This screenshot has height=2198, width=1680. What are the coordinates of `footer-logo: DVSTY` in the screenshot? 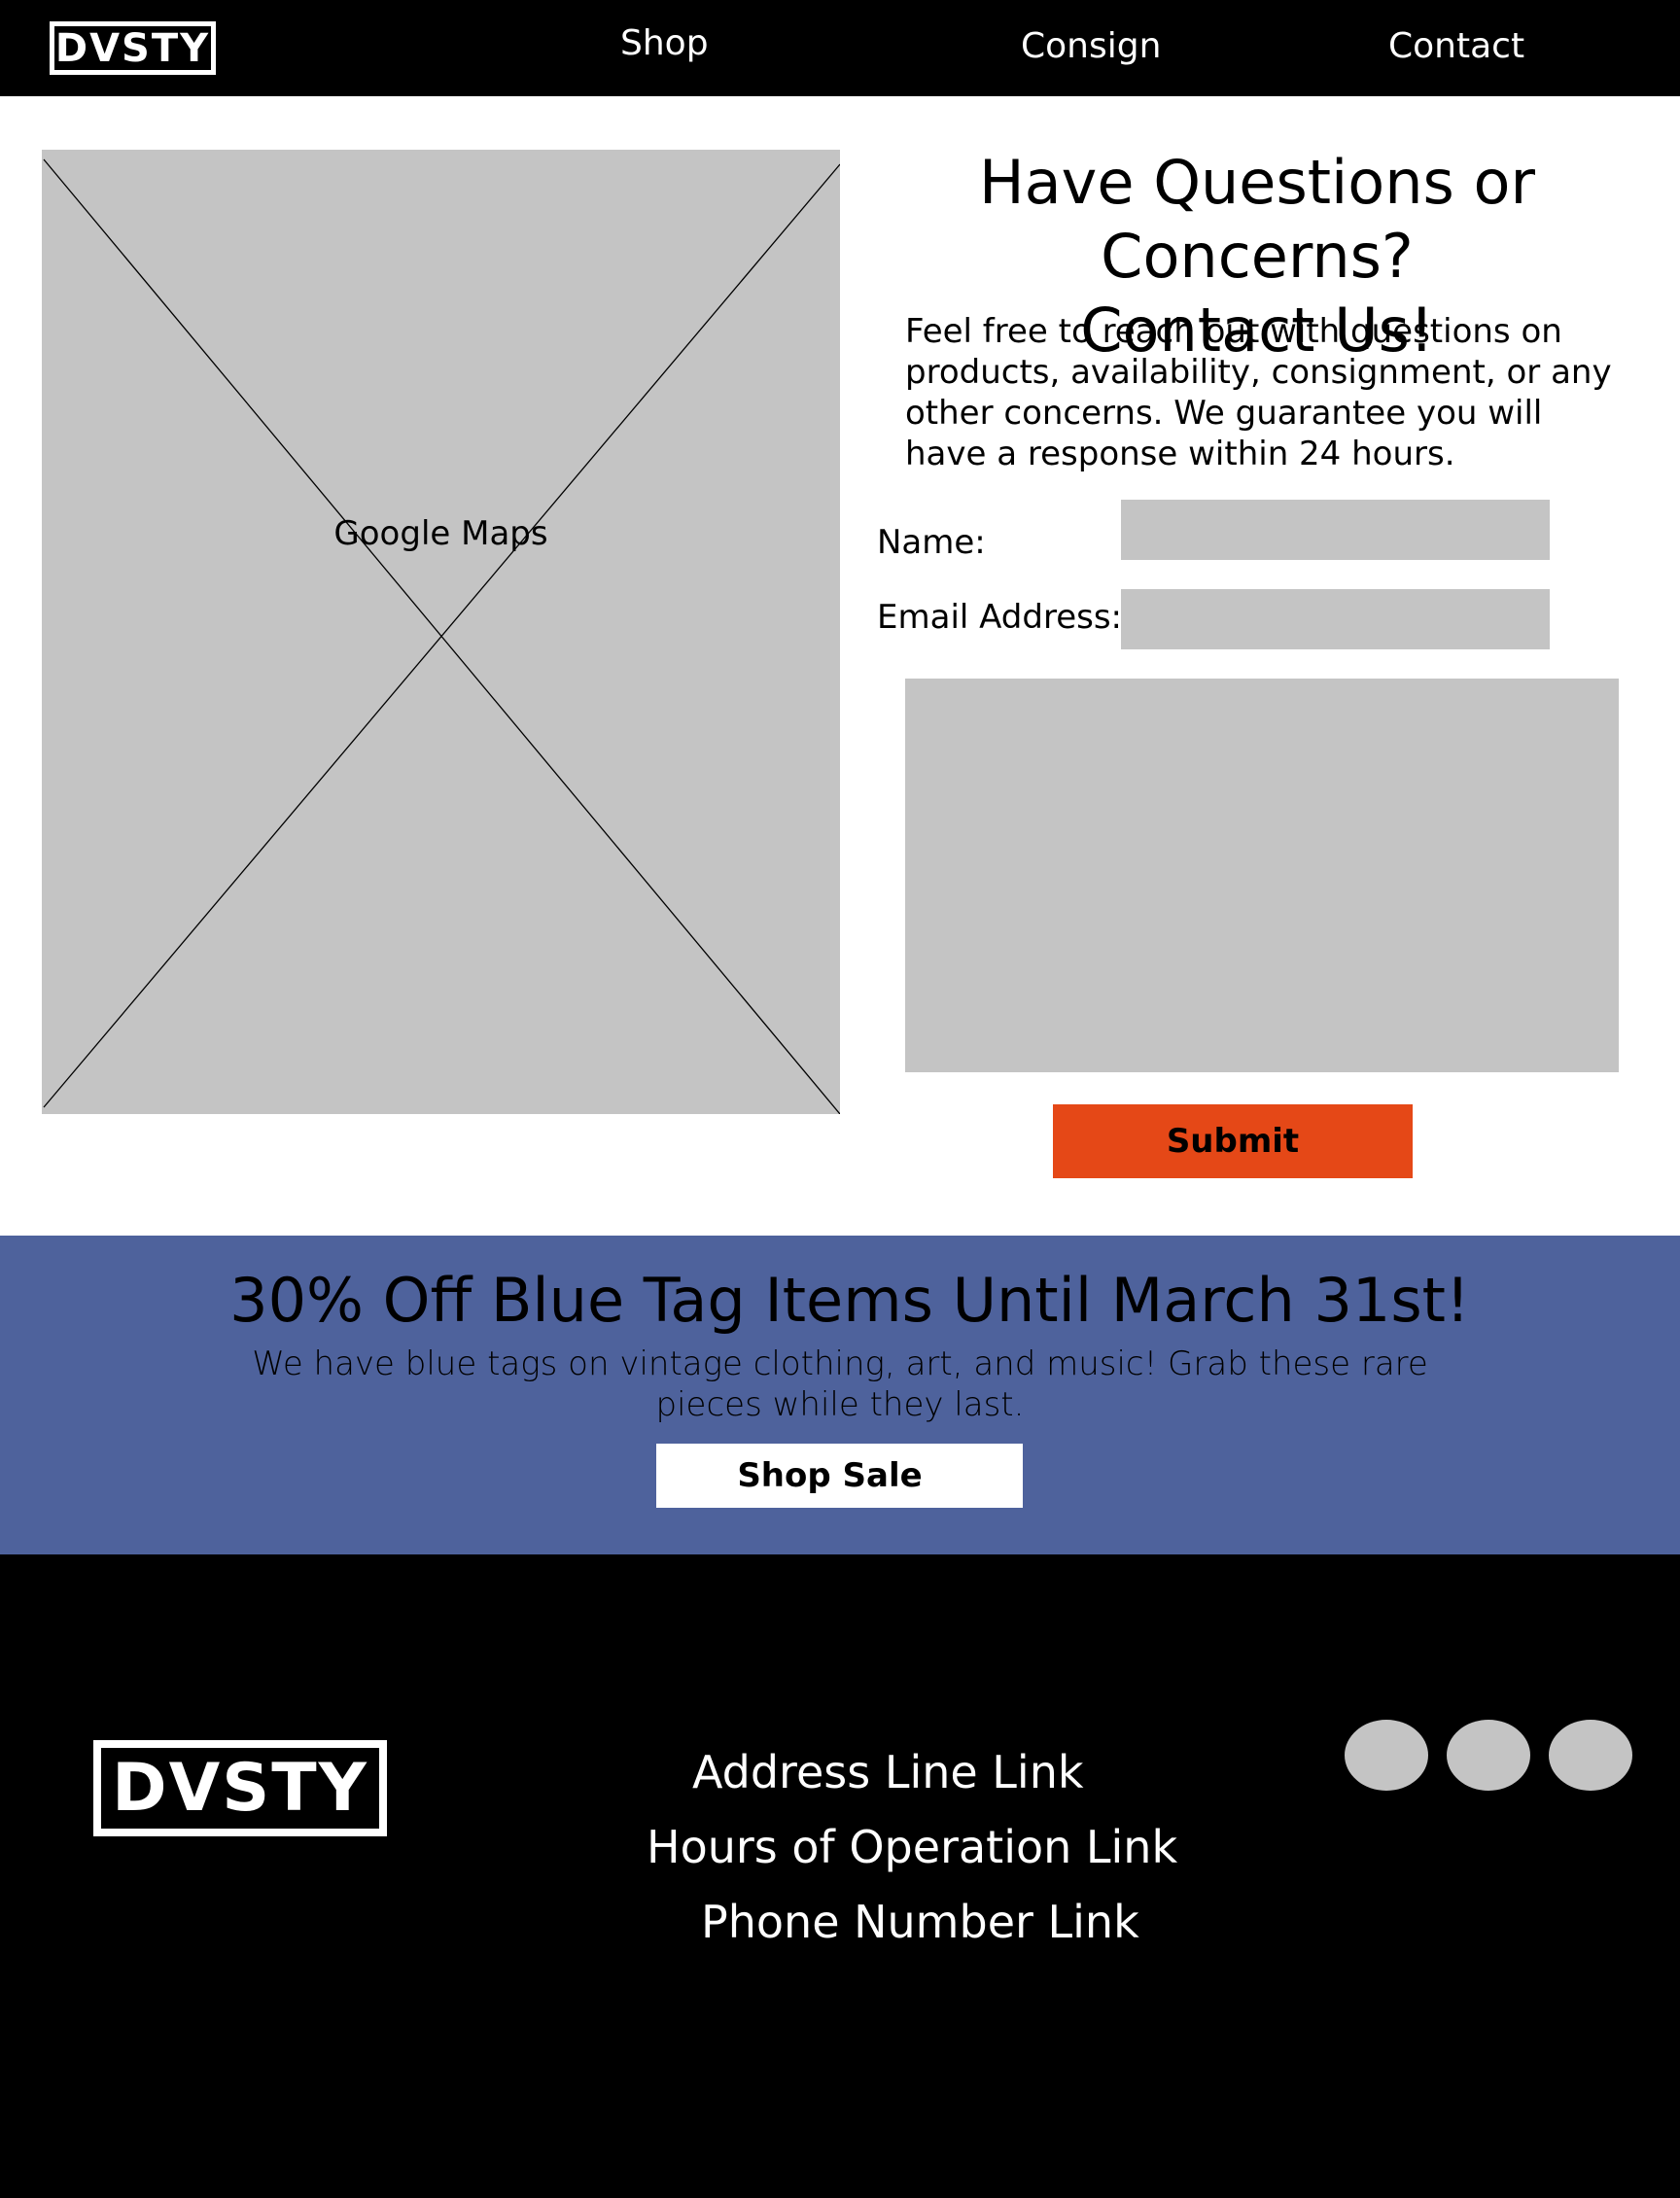 It's located at (240, 1788).